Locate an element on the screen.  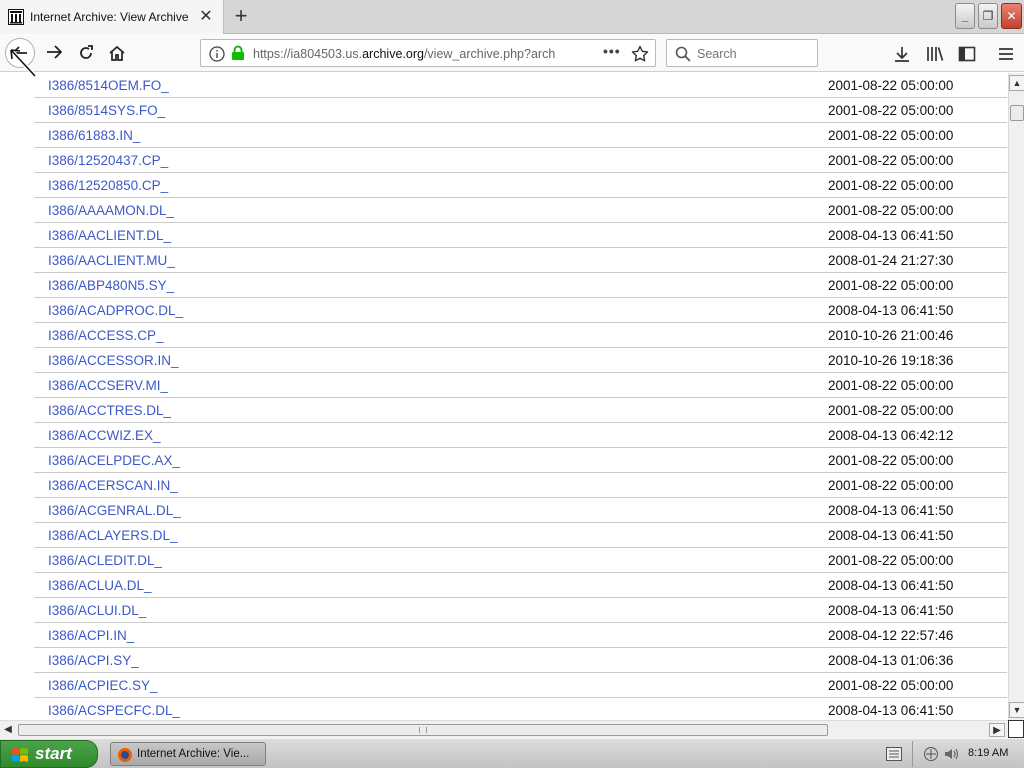
table-row: I386/ACSPECFC.DL_ 2008-04-13 06:41:50 is located at coordinates (520, 709).